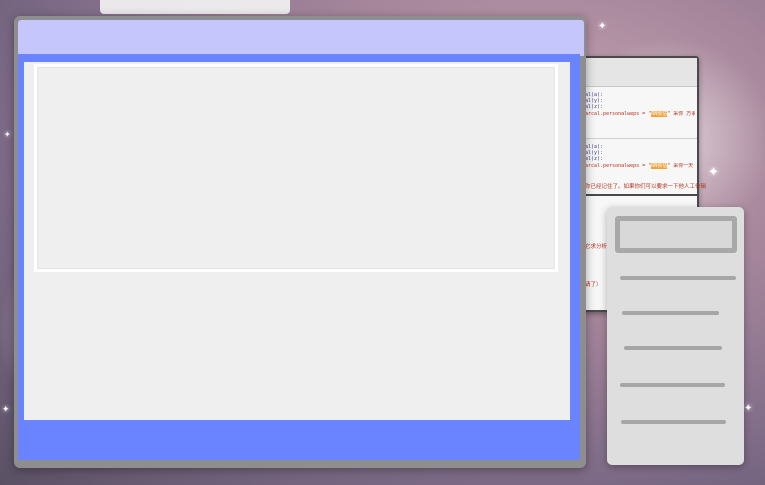 The image size is (765, 485). I want to click on note-text: 你已经记住了。如果你们可以要求一下他人工作辑, so click(646, 187).